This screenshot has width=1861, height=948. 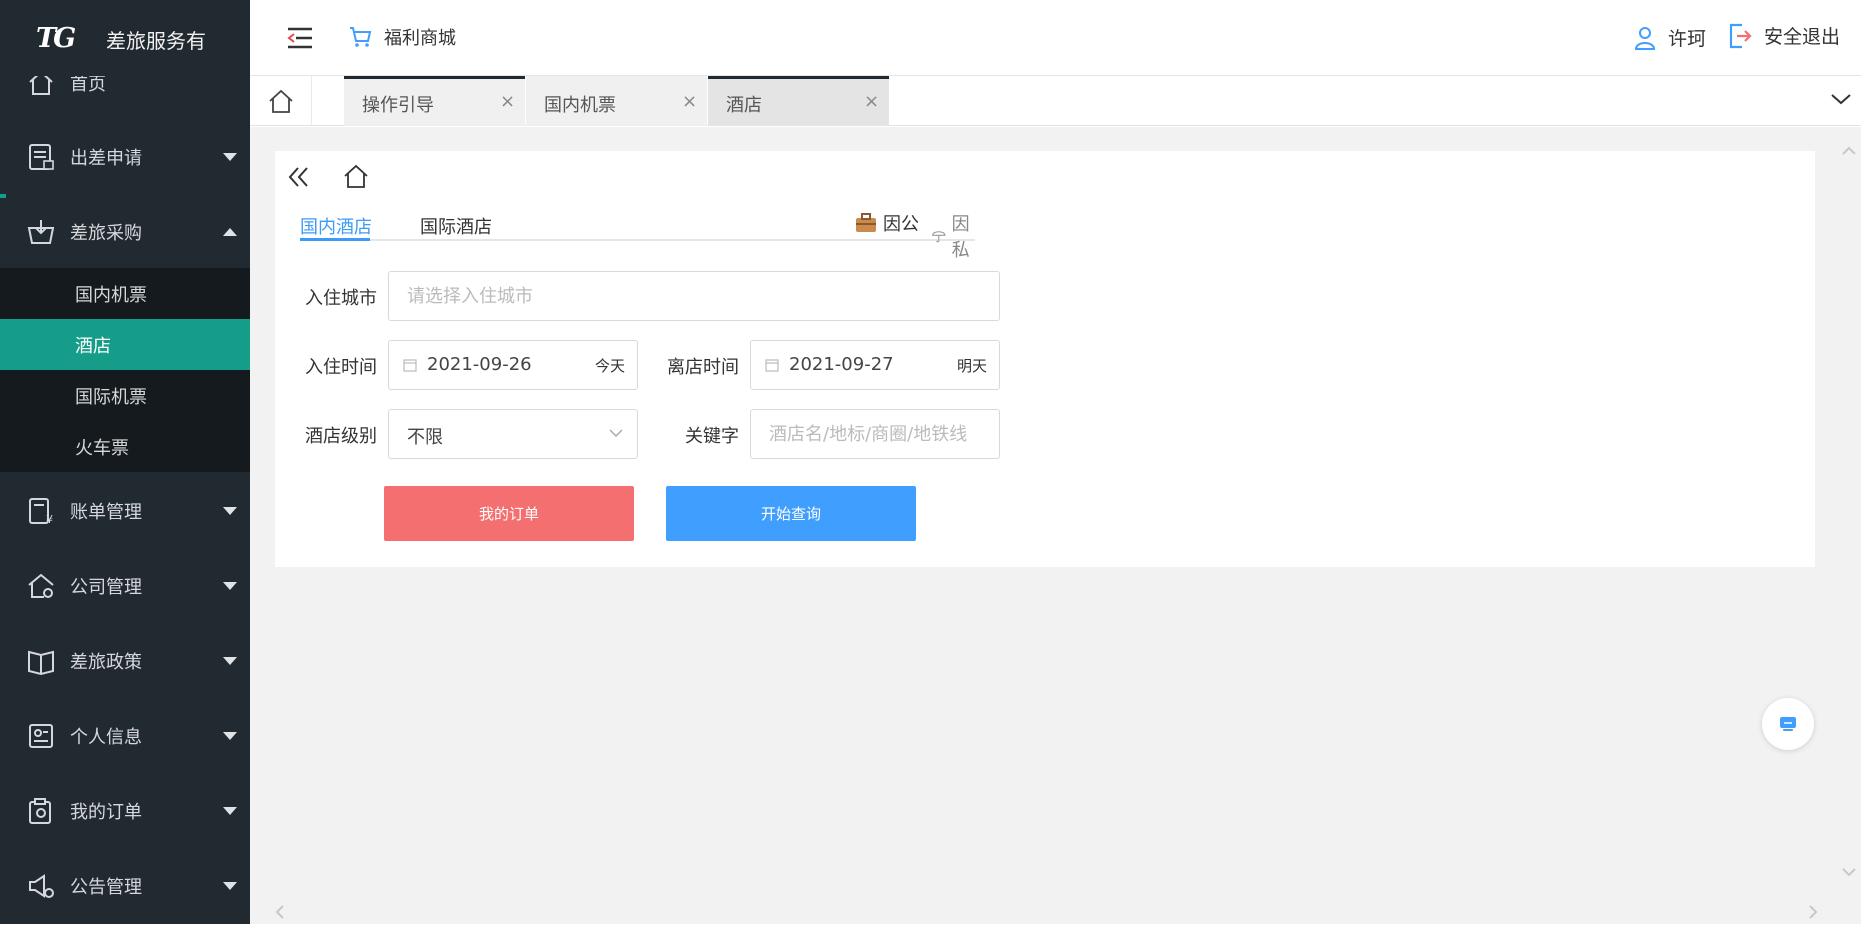 What do you see at coordinates (230, 231) in the screenshot?
I see `chevron-up-icon` at bounding box center [230, 231].